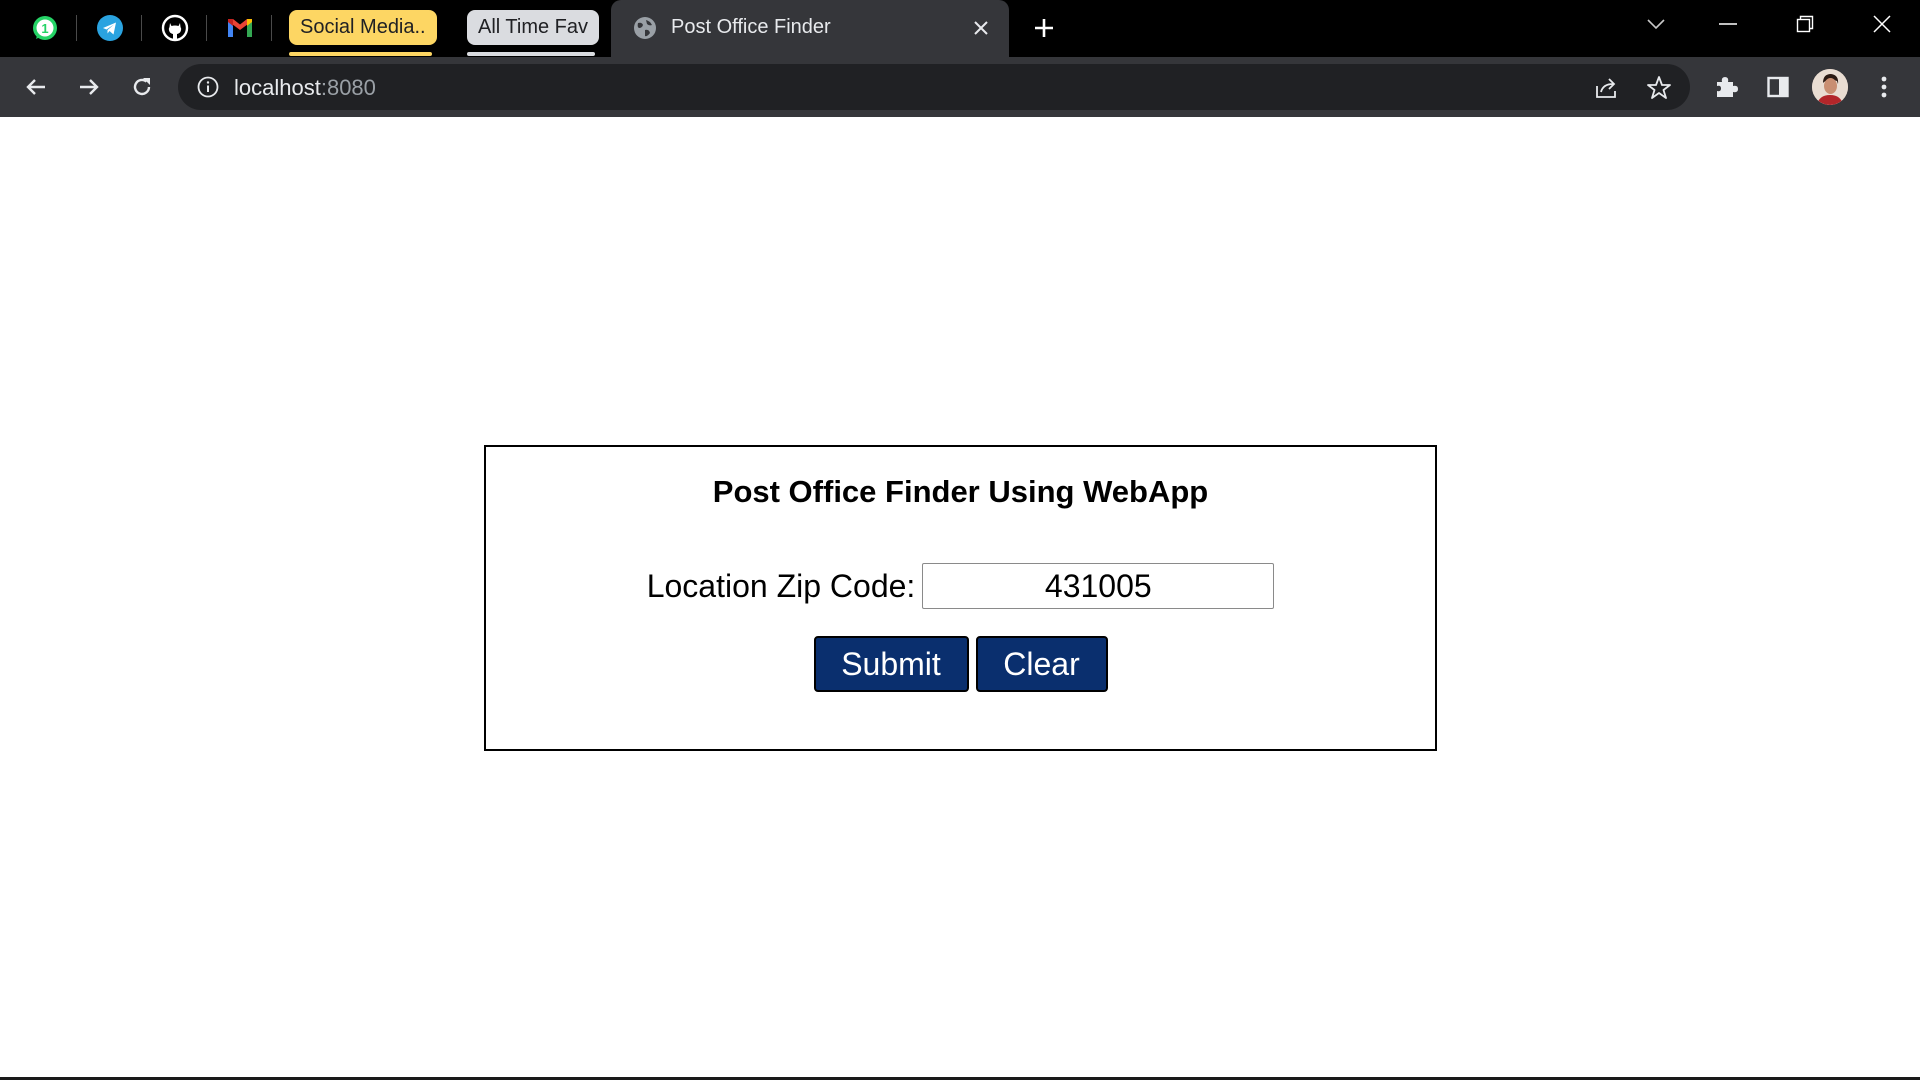 The image size is (1920, 1080). I want to click on zip-code-row: Location Zip Code:, so click(960, 586).